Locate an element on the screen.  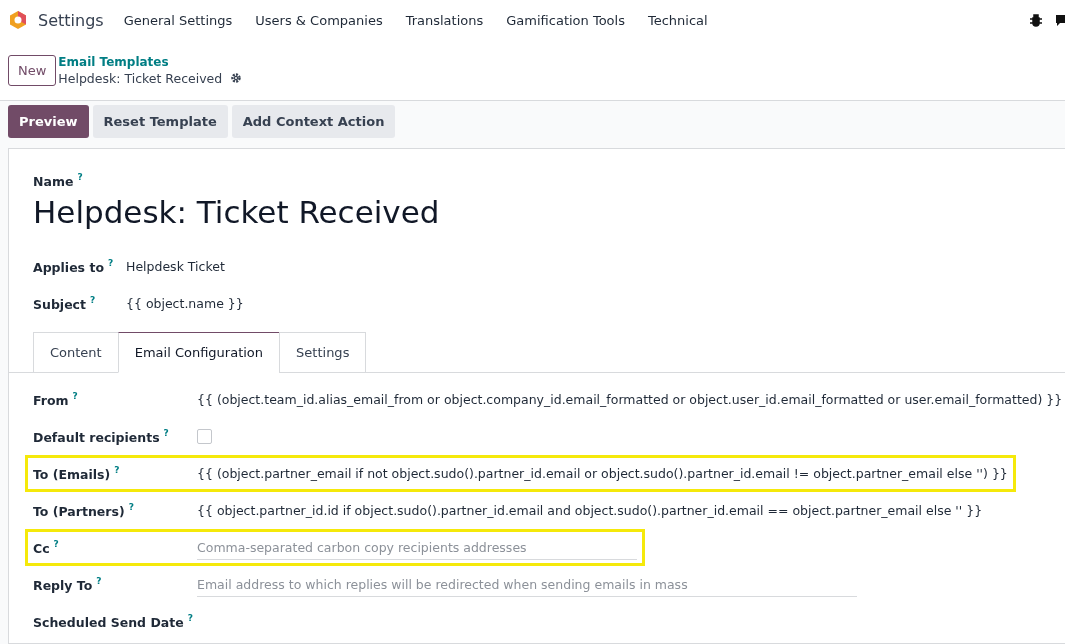
tab: Email Configuration is located at coordinates (199, 352).